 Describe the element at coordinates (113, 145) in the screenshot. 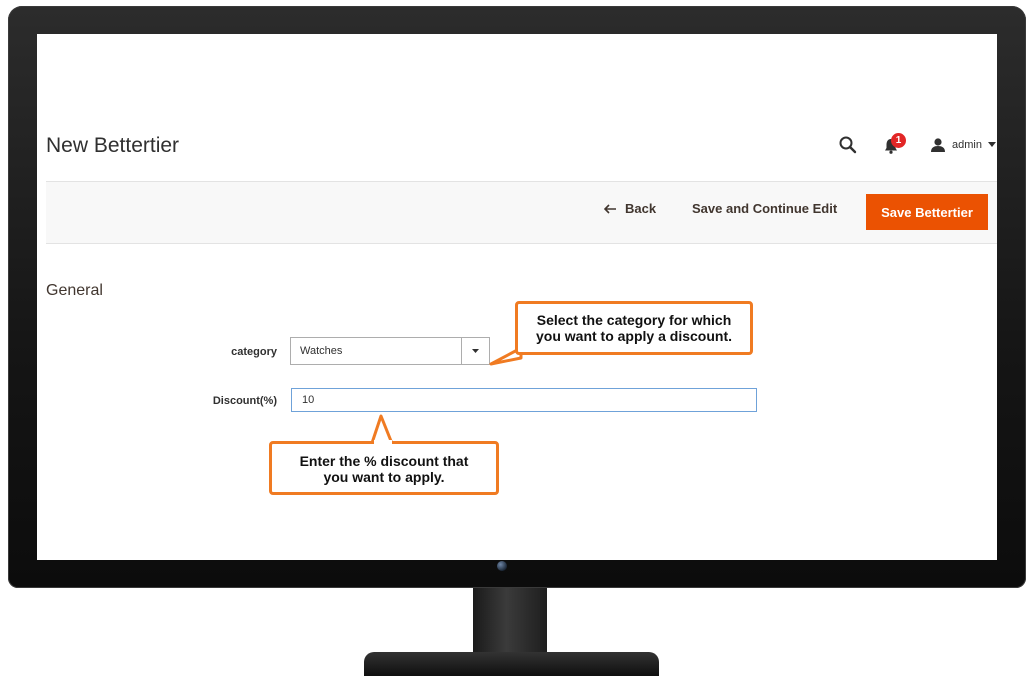

I see `page-title: New Bettertier` at that location.